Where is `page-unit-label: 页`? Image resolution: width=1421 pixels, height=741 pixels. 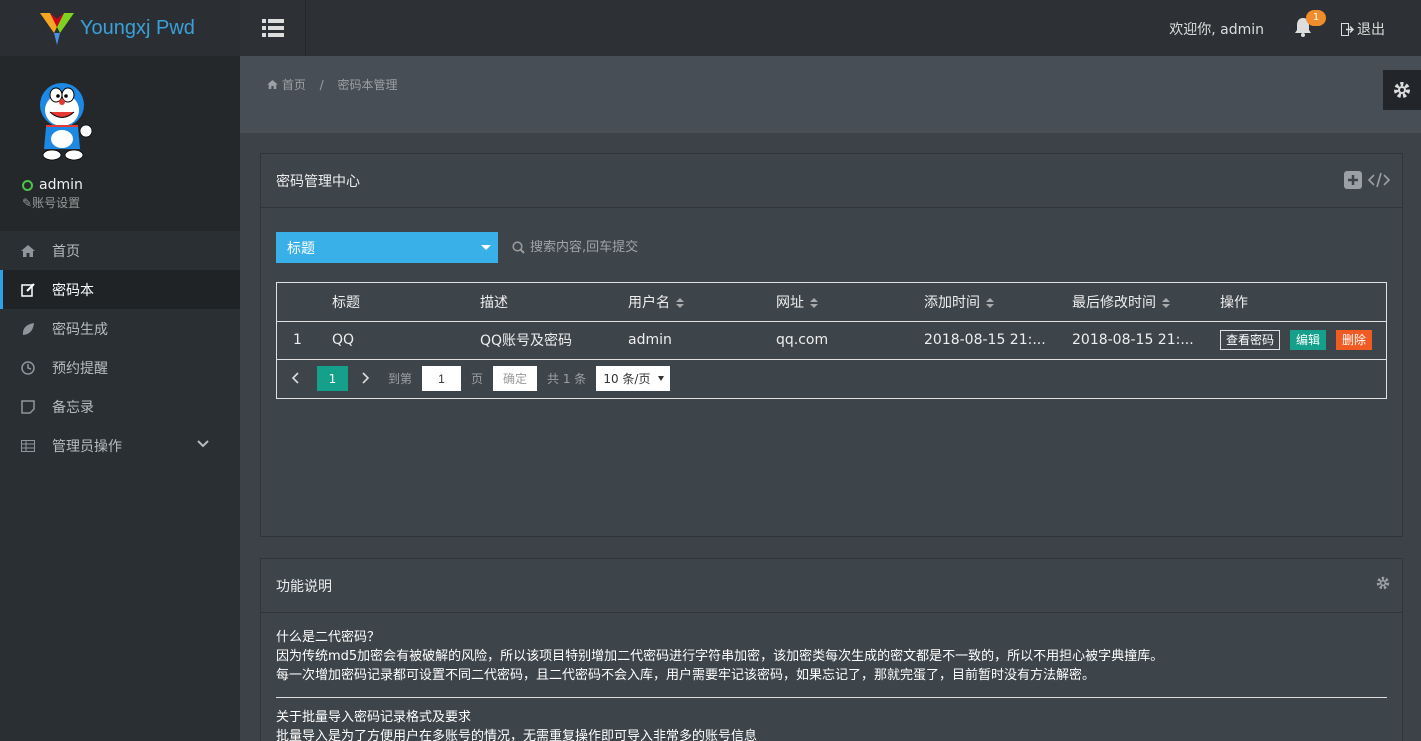
page-unit-label: 页 is located at coordinates (477, 379).